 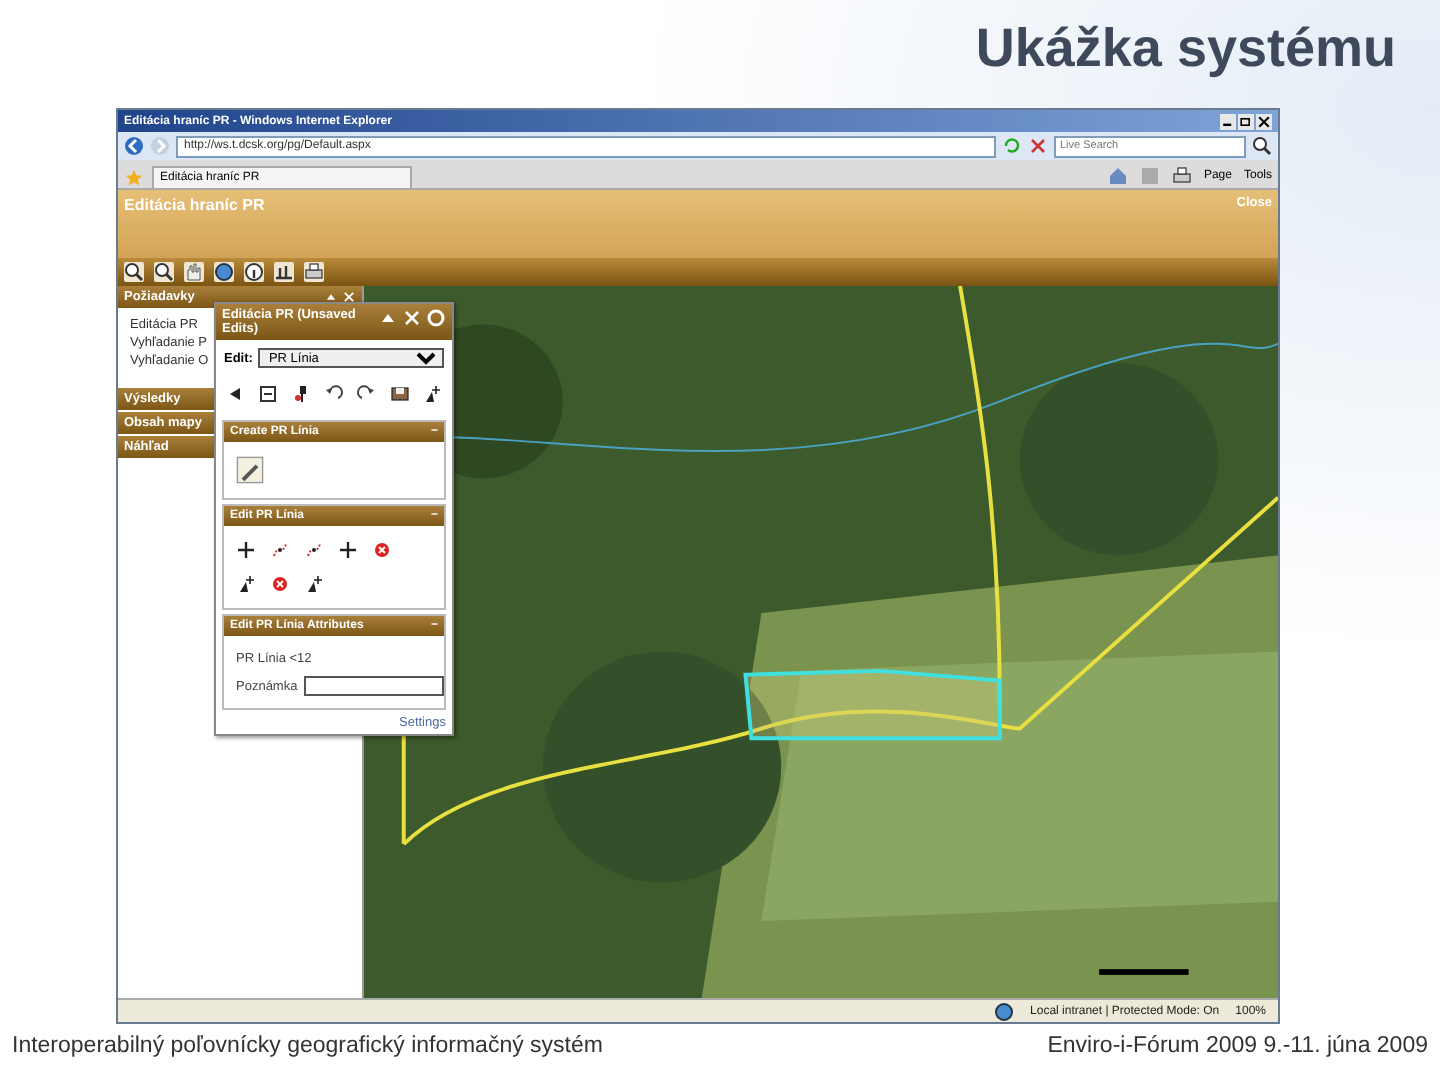 I want to click on minimize-icon, so click(x=1228, y=121).